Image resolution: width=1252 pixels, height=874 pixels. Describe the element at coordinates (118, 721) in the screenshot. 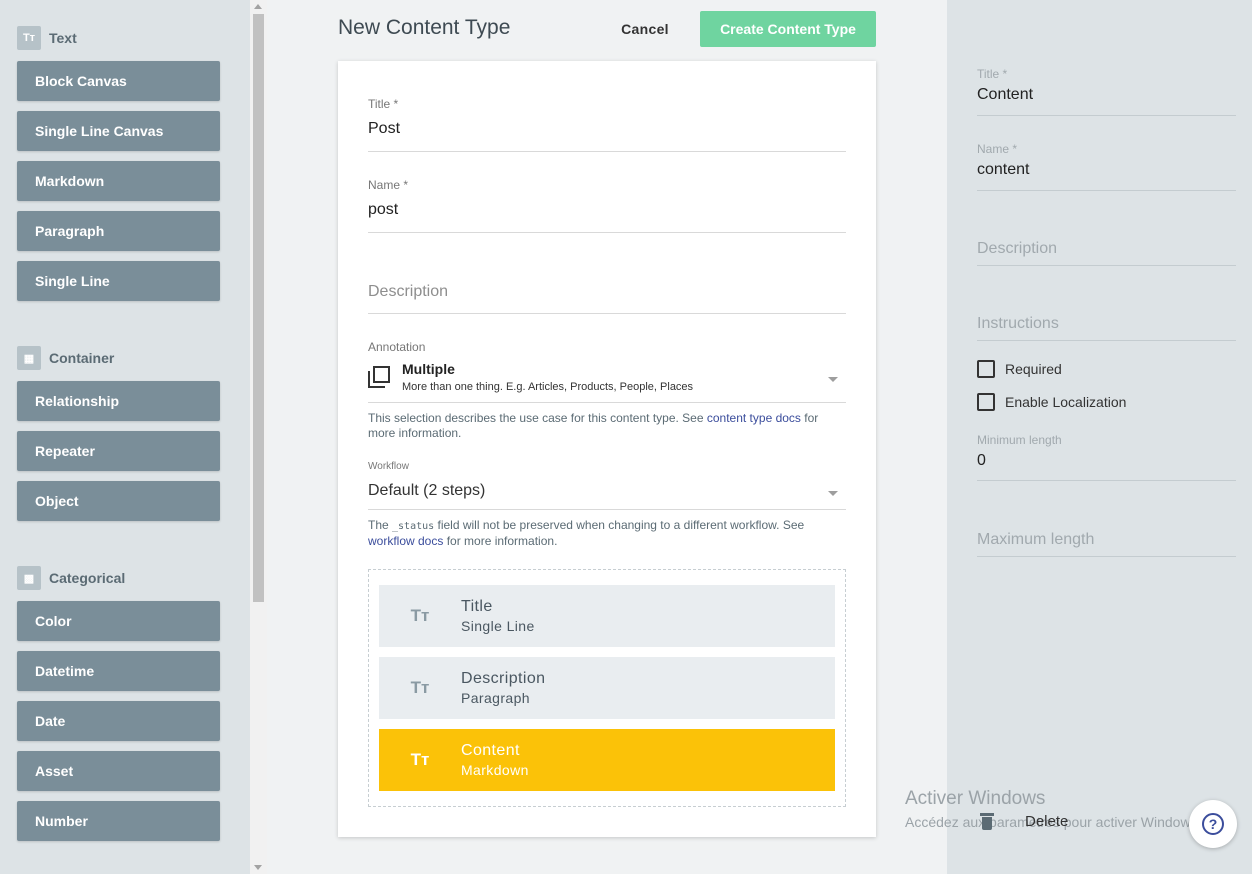

I see `palette-item-date: Date` at that location.